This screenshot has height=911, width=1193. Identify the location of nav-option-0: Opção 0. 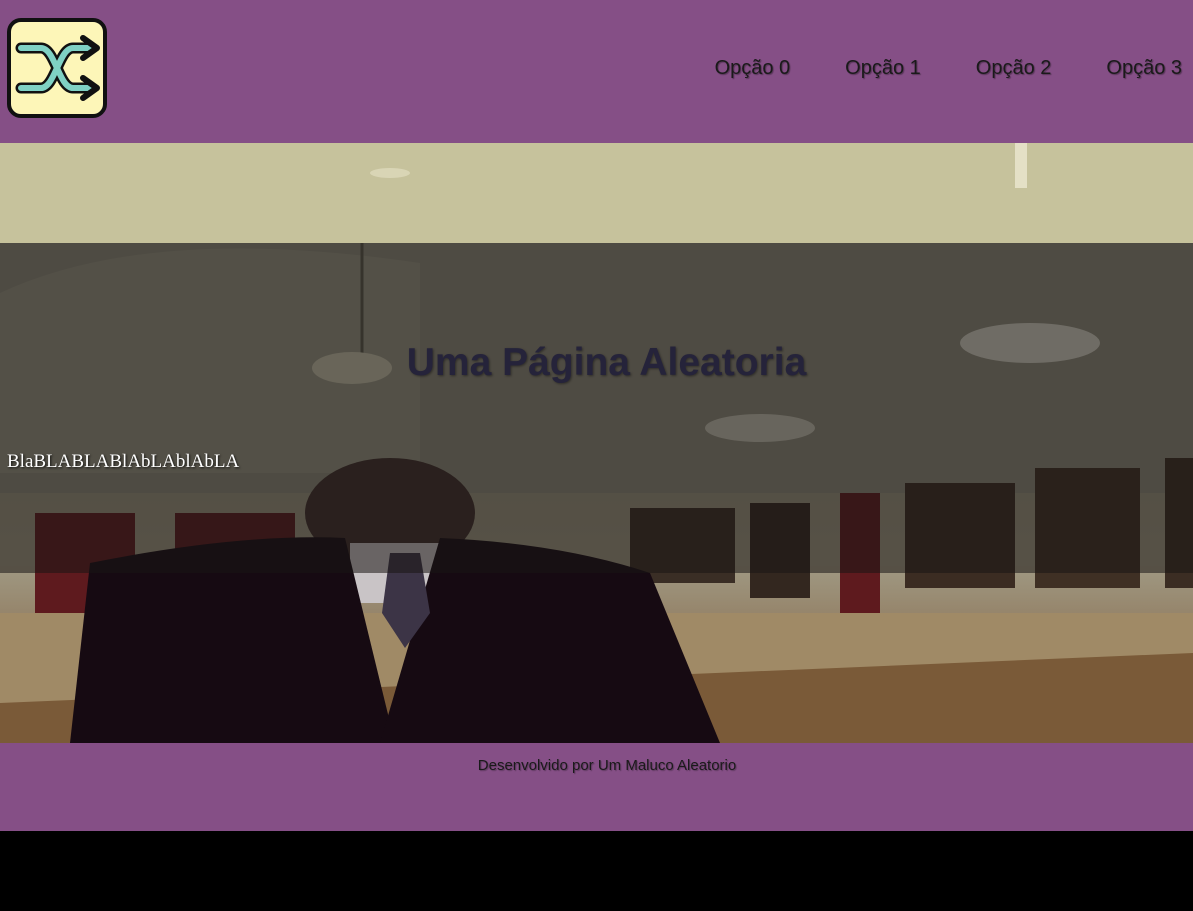
(753, 69).